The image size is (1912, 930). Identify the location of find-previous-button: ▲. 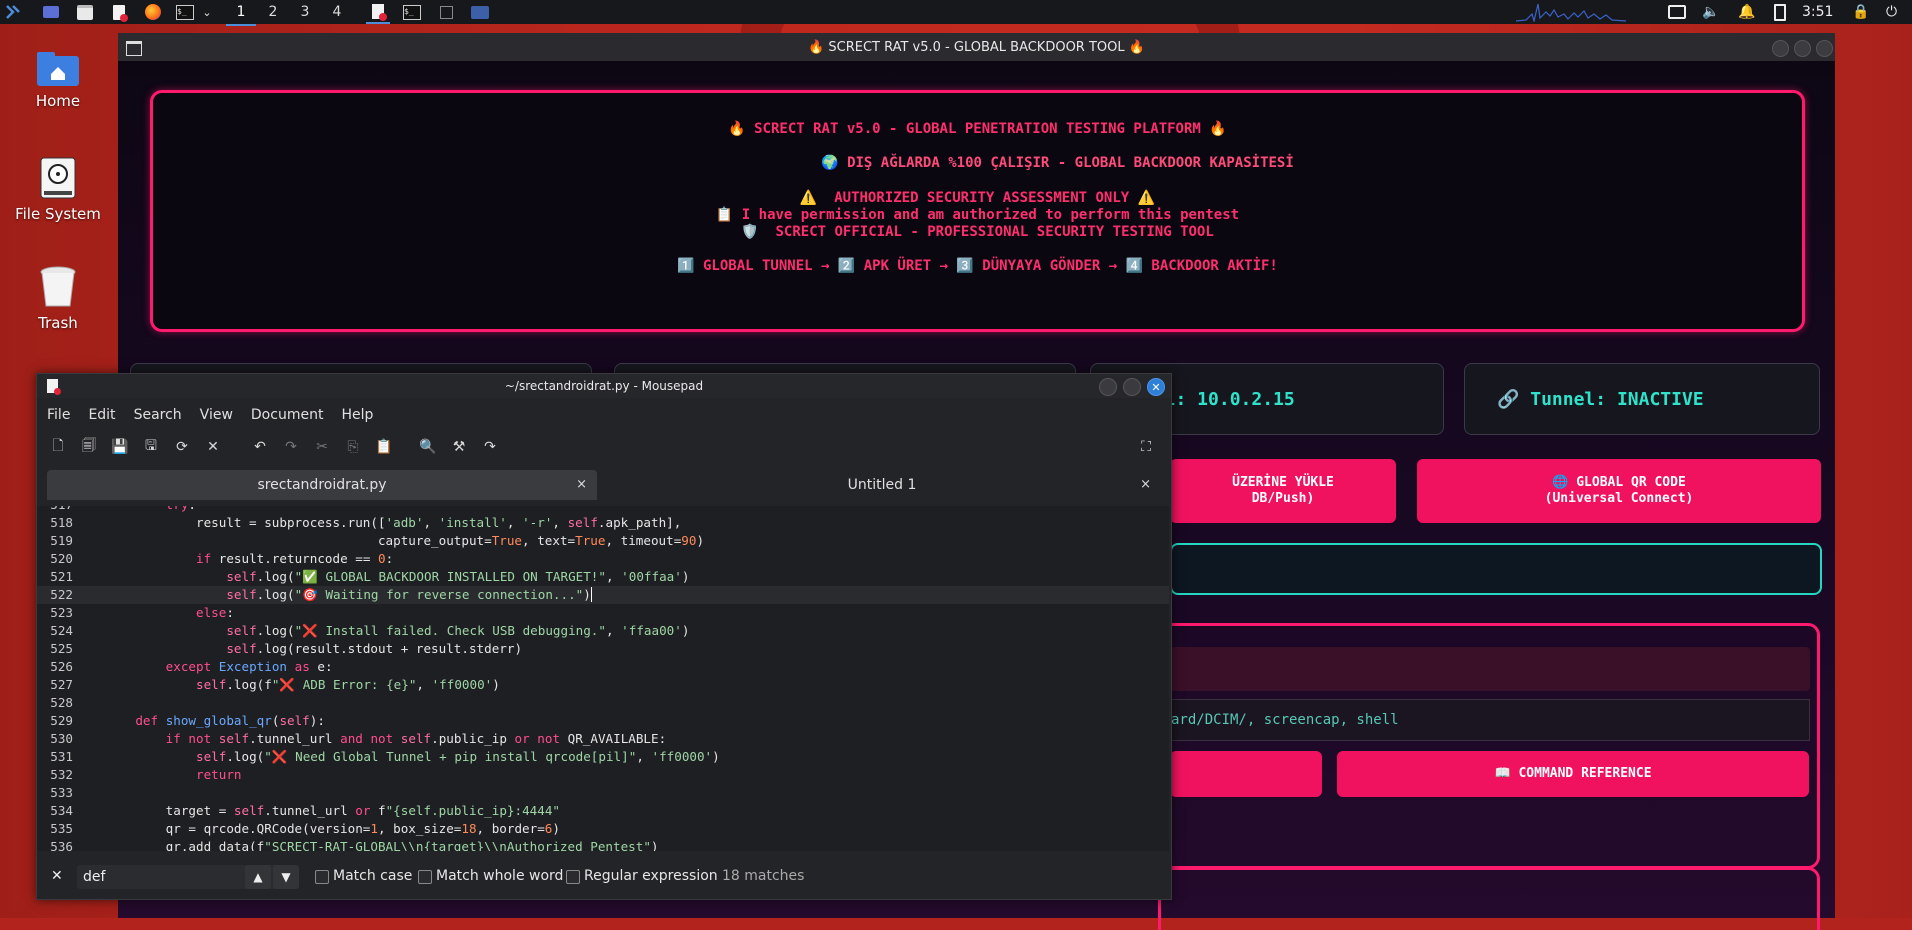
(258, 877).